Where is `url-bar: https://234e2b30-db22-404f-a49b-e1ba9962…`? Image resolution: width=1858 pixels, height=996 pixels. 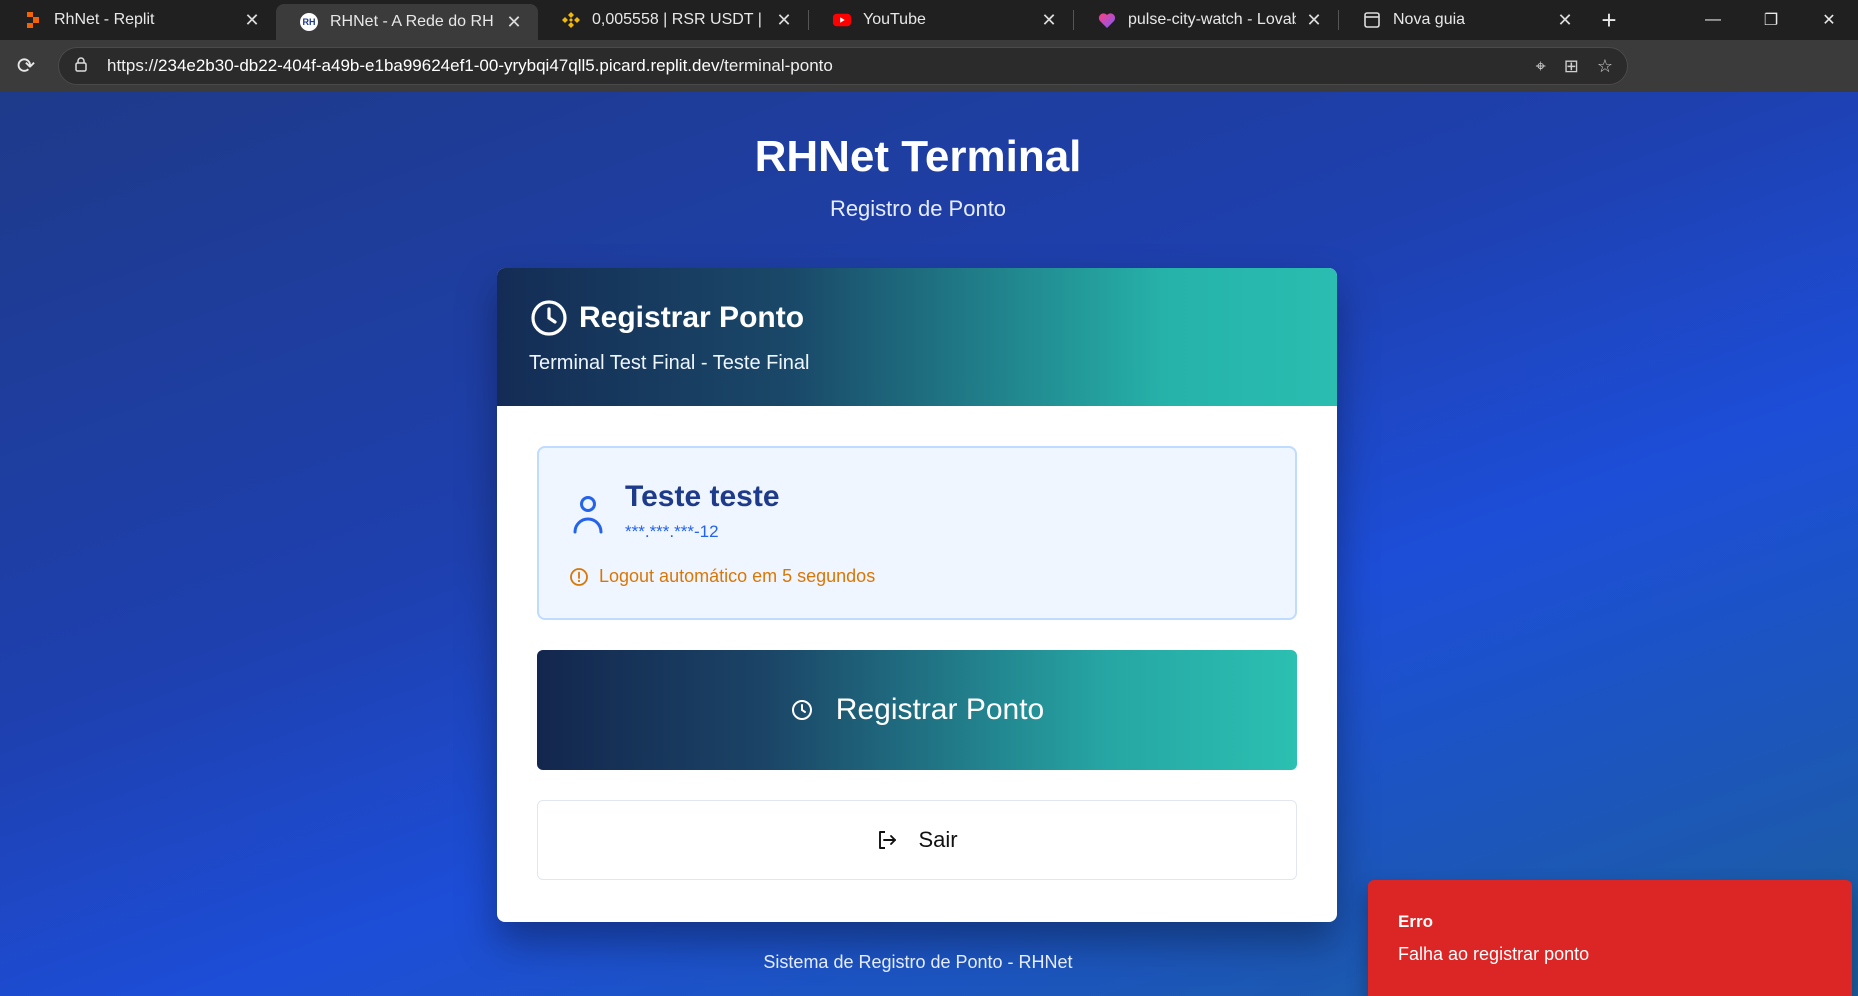 url-bar: https://234e2b30-db22-404f-a49b-e1ba9962… is located at coordinates (843, 66).